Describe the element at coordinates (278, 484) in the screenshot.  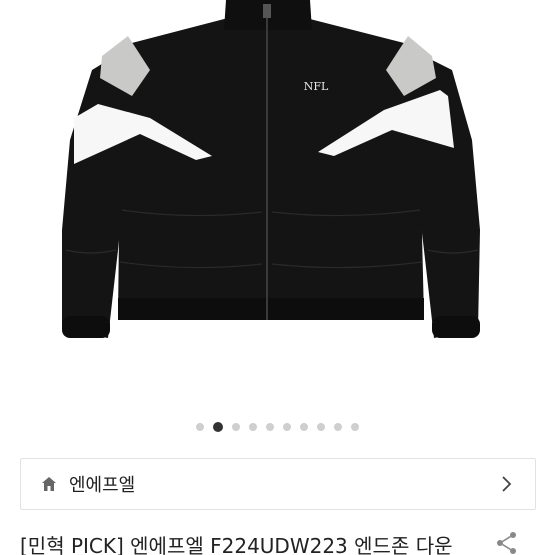
I see `brand-link-bar: 엔에프엘` at that location.